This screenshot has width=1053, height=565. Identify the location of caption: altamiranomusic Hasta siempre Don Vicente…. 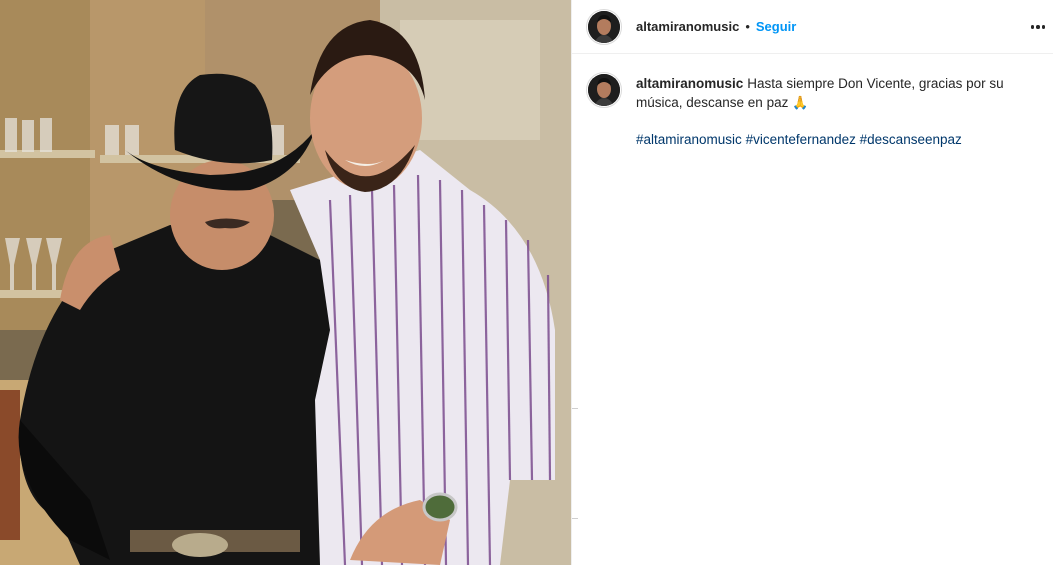
(812, 101).